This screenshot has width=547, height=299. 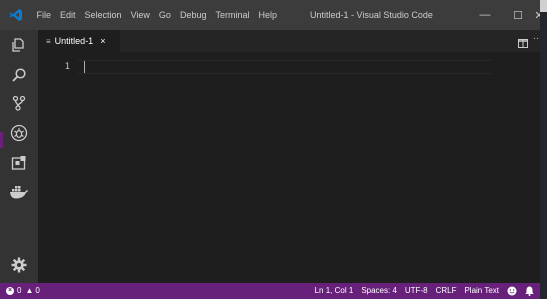 I want to click on menu-view: View, so click(x=140, y=15).